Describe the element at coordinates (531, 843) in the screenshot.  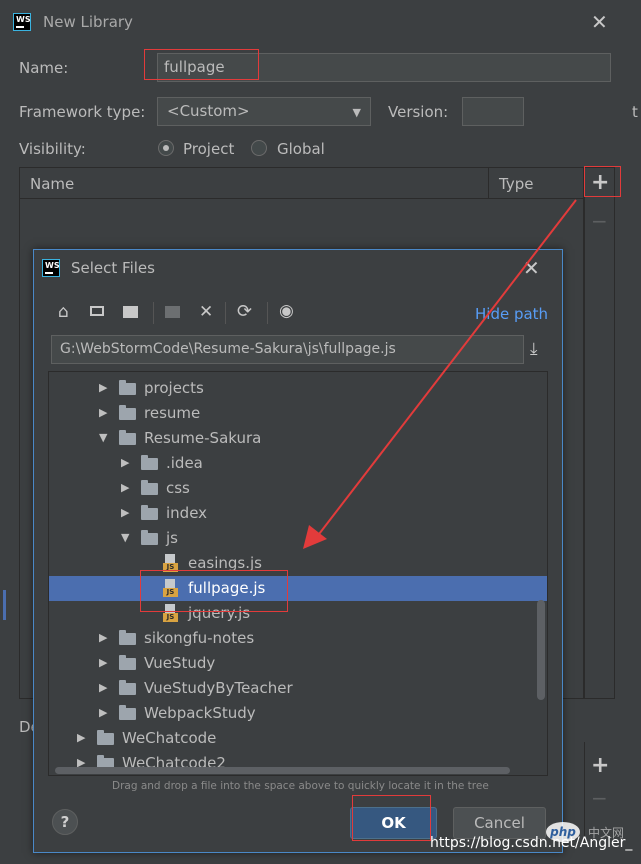
I see `watermark-url: https://blog.csdn.net/Angler_` at that location.